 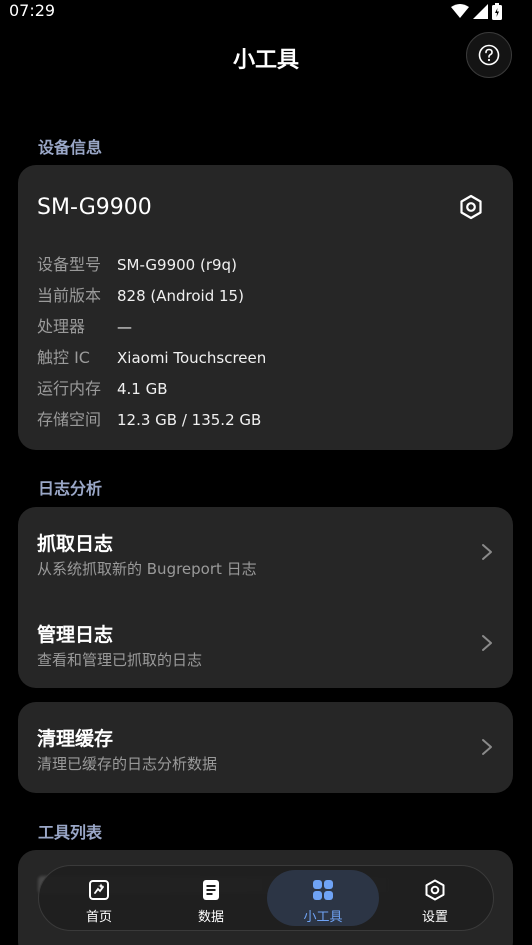 What do you see at coordinates (180, 296) in the screenshot?
I see `info-value: 828 (Android 15)` at bounding box center [180, 296].